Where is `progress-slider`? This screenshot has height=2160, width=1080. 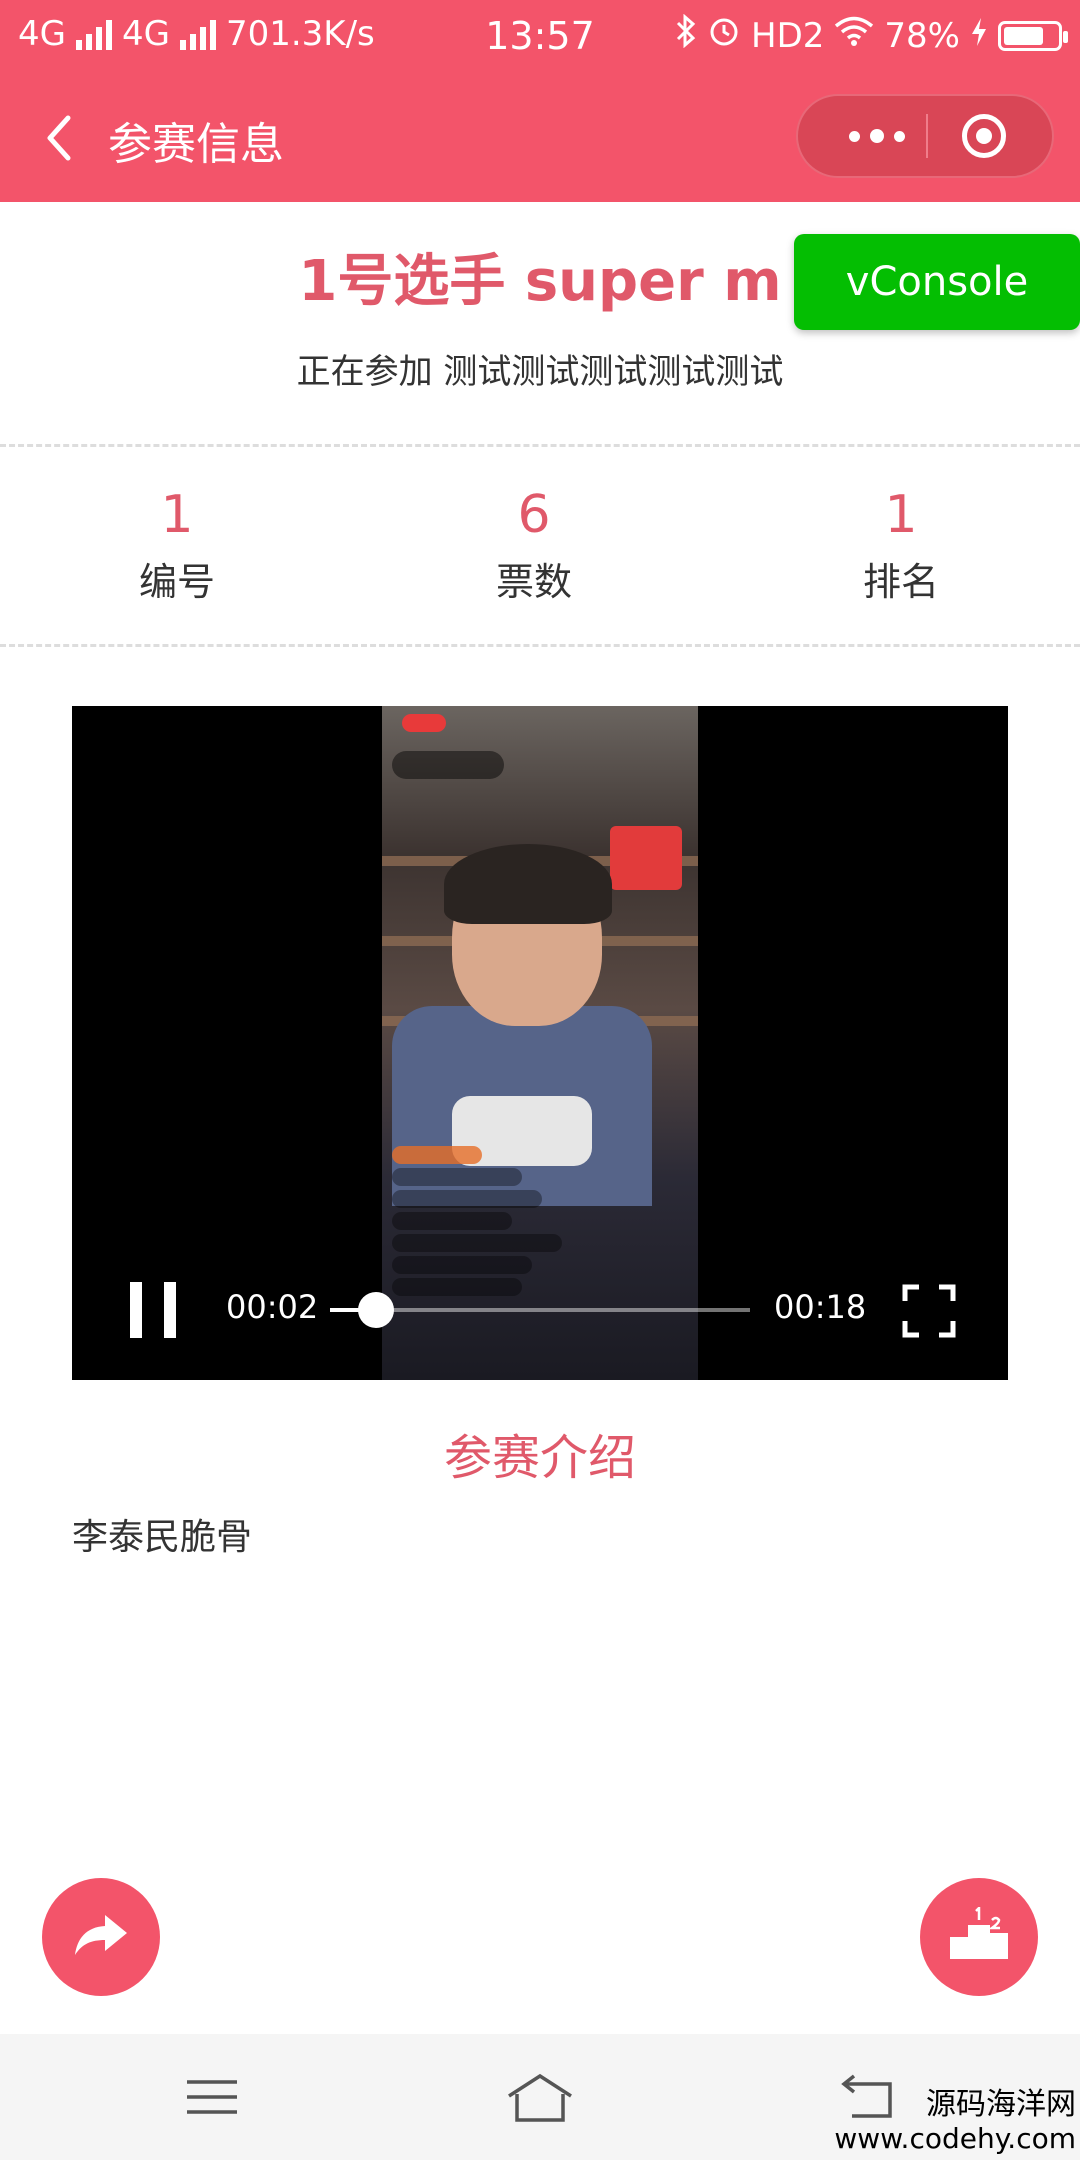
progress-slider is located at coordinates (540, 1310).